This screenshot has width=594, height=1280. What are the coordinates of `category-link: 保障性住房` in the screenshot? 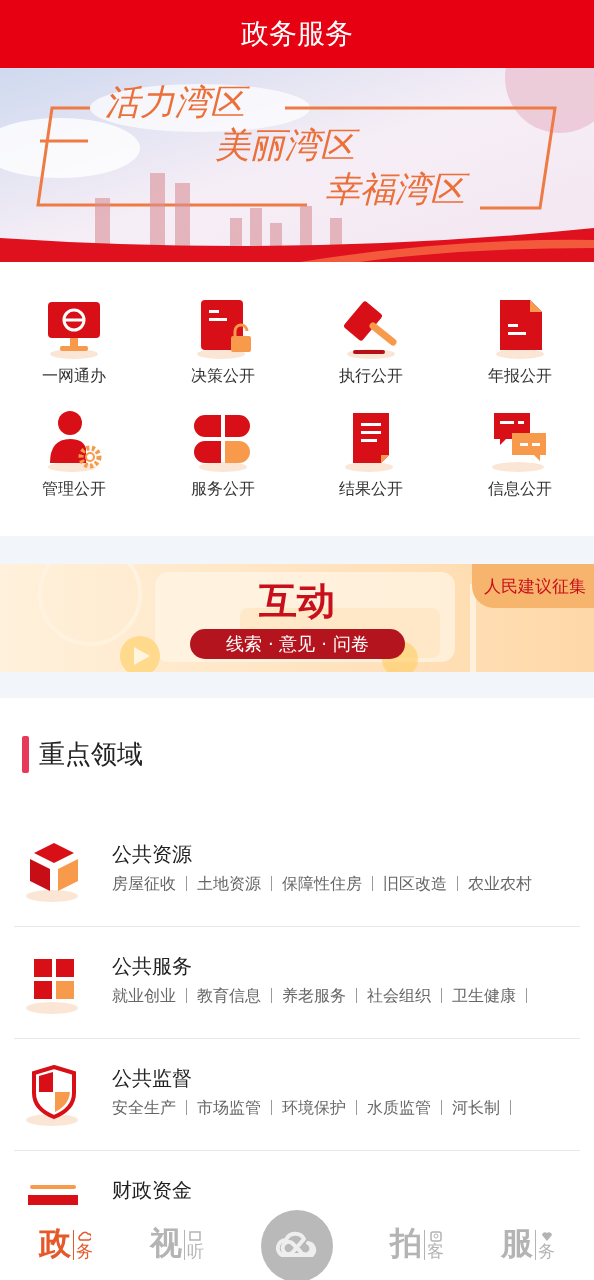 It's located at (321, 883).